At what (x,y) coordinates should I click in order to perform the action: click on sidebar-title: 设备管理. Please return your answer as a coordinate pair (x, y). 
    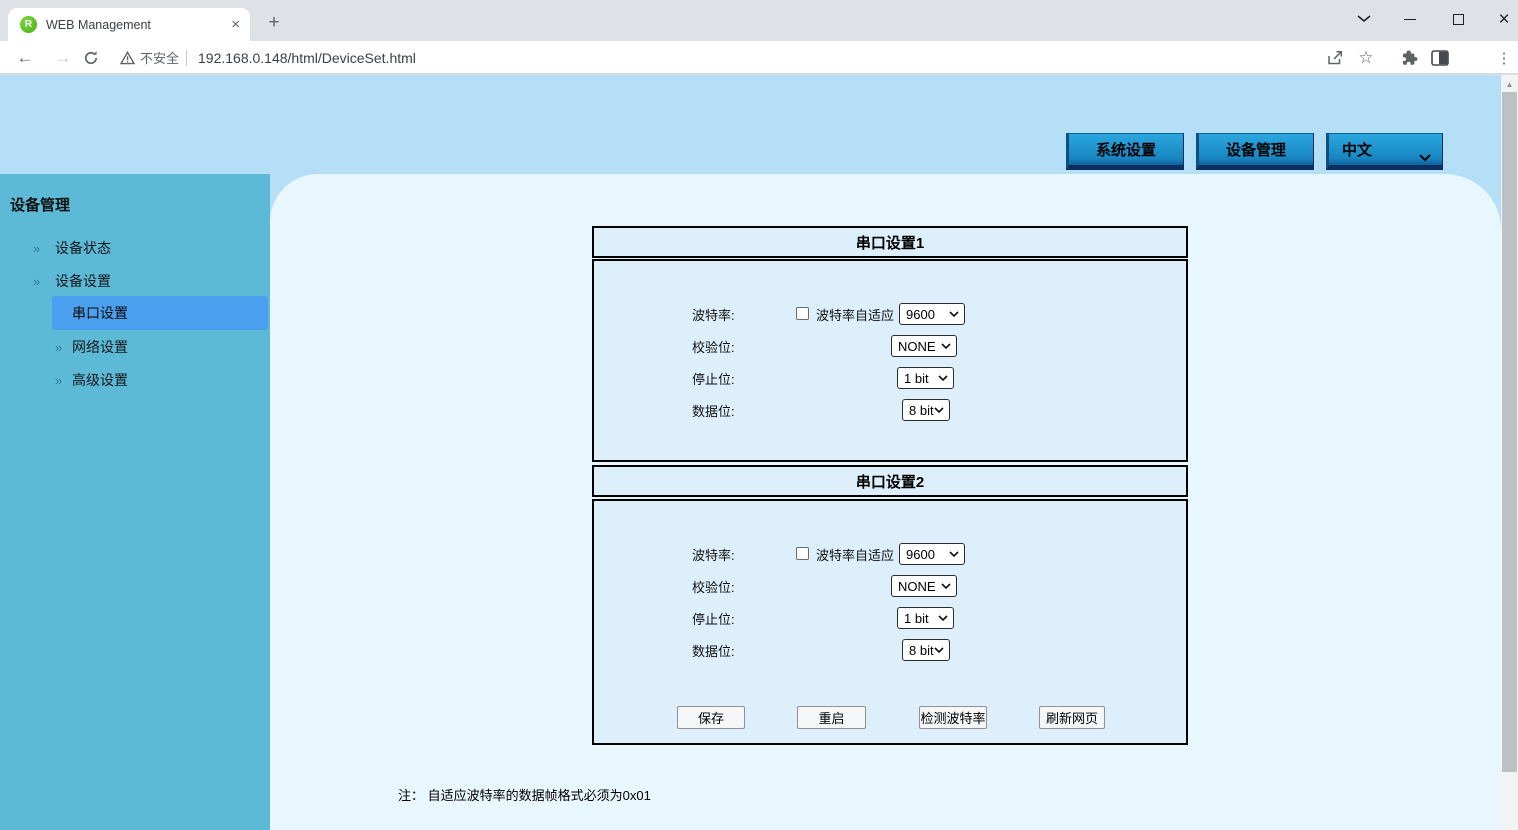
    Looking at the image, I should click on (40, 205).